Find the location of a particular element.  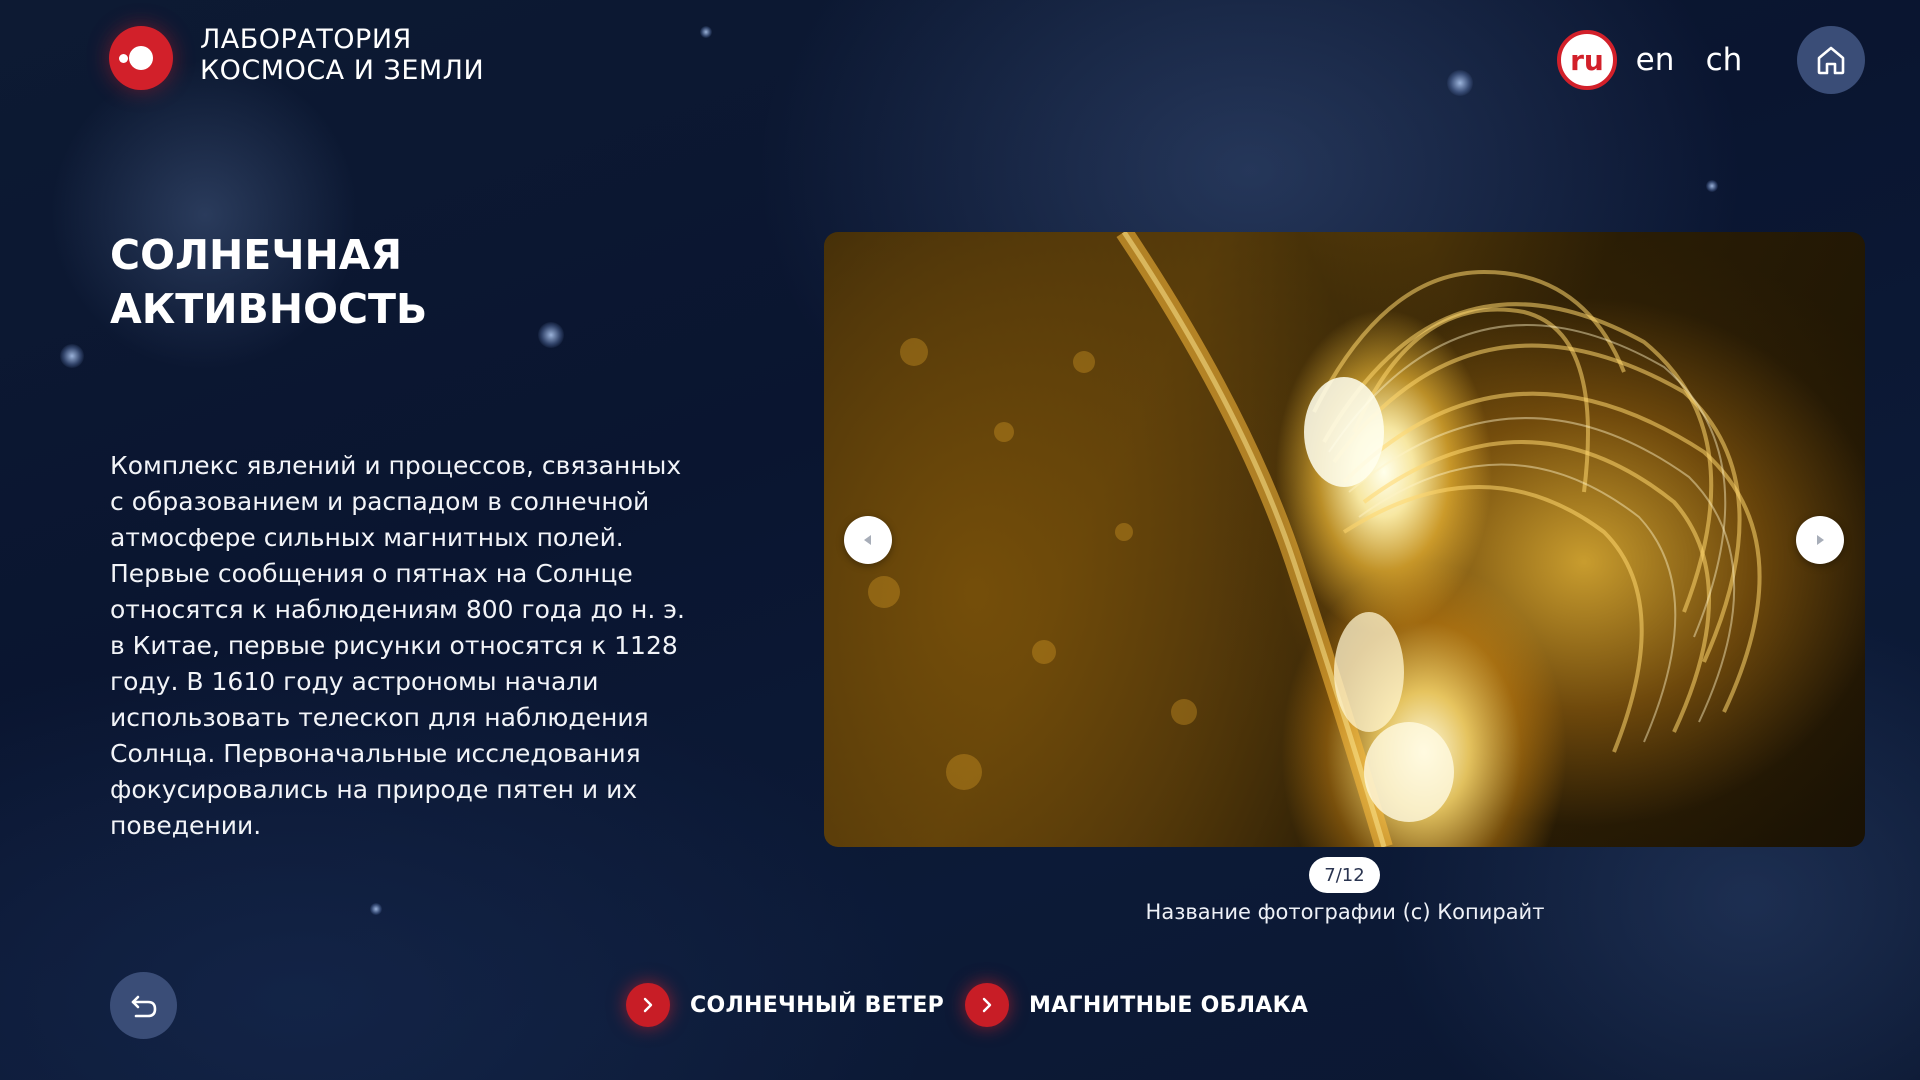

home-icon is located at coordinates (1831, 60).